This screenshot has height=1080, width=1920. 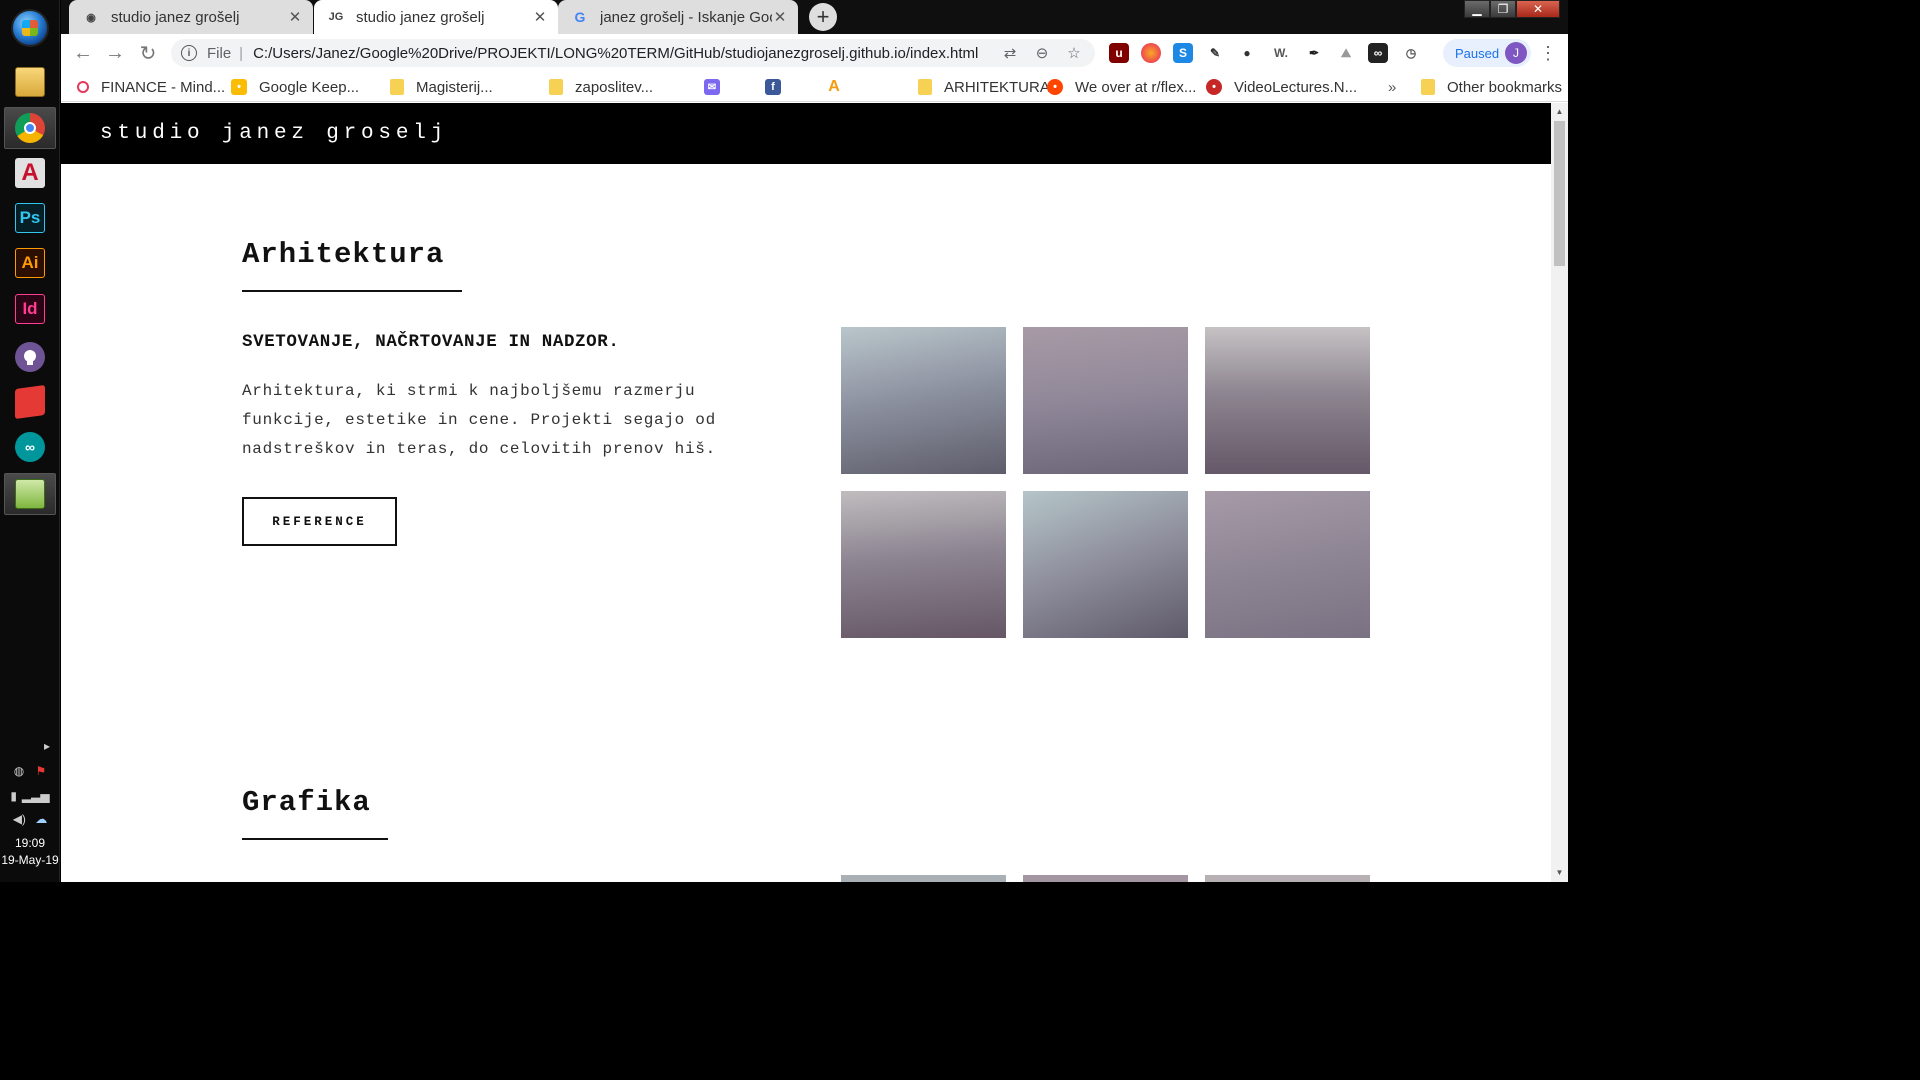 I want to click on pen-icon: ✒, so click(x=1314, y=53).